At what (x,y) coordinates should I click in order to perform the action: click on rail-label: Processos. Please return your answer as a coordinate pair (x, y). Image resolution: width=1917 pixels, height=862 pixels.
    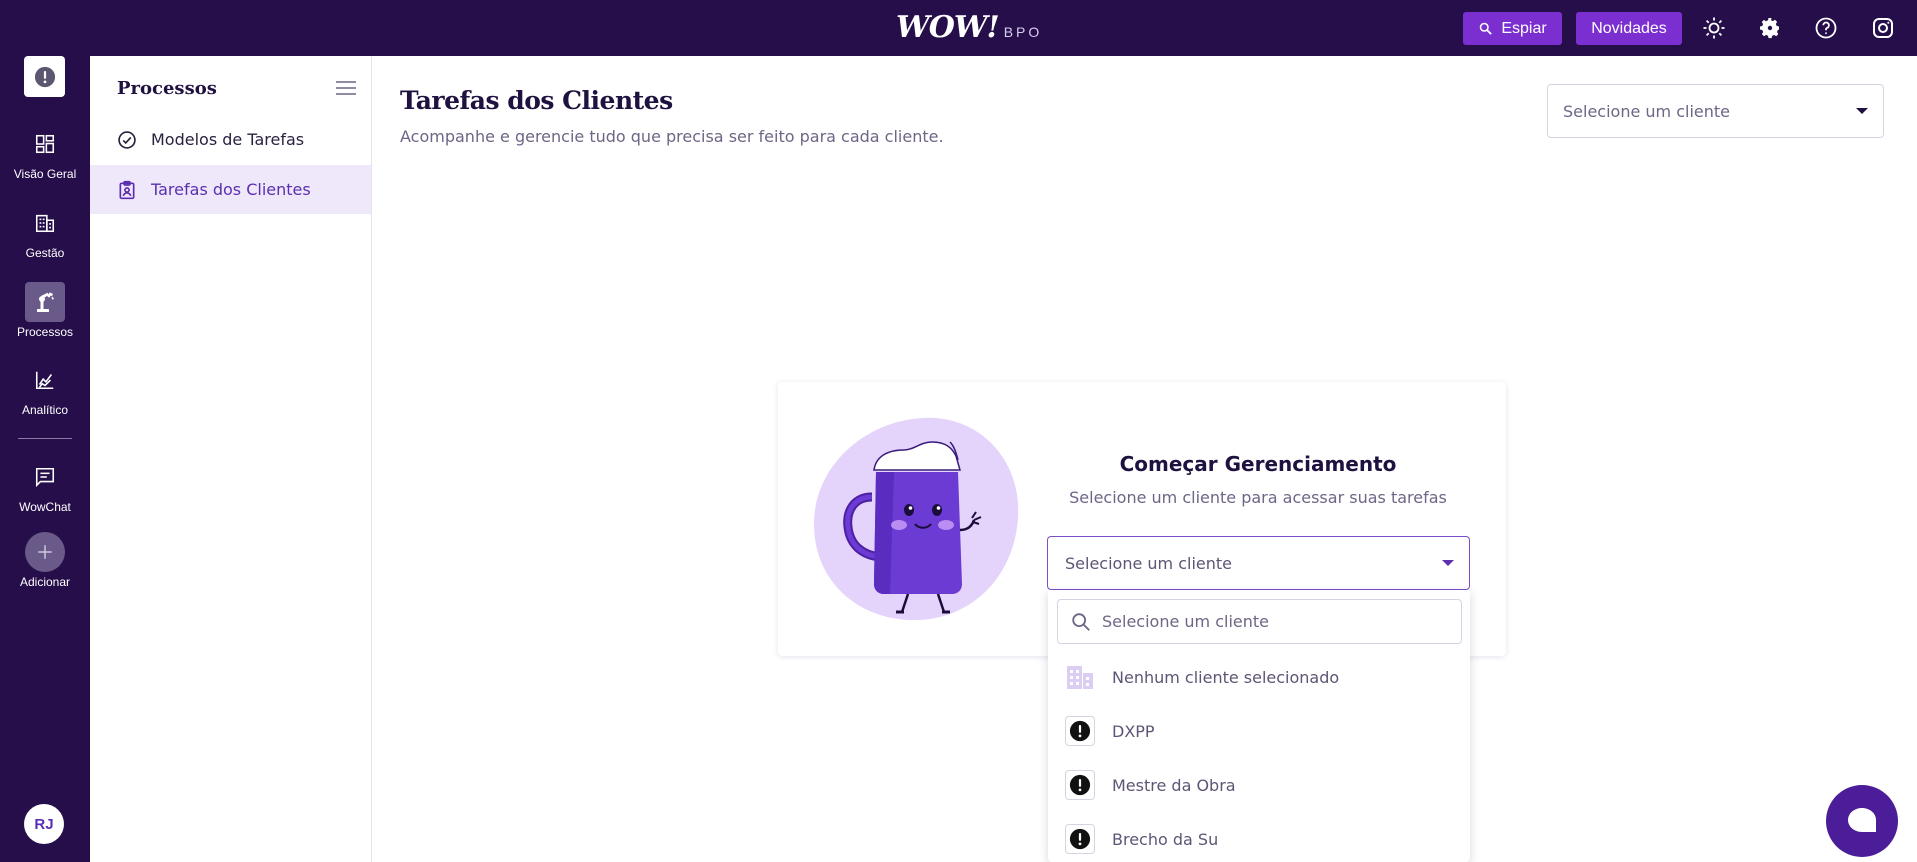
    Looking at the image, I should click on (45, 332).